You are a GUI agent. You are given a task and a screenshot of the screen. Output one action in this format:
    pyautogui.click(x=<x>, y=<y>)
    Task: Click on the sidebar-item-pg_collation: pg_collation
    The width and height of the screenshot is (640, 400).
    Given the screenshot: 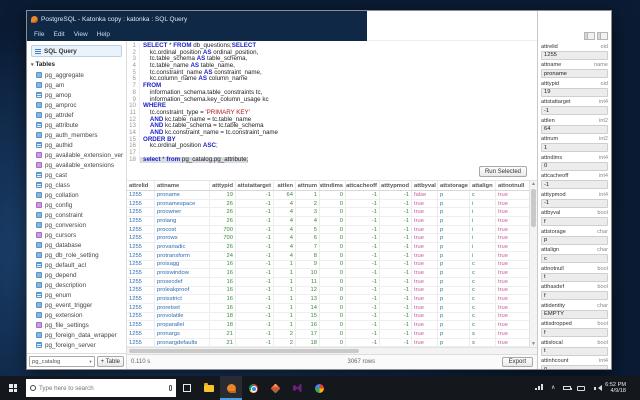 What is the action you would take?
    pyautogui.click(x=81, y=195)
    